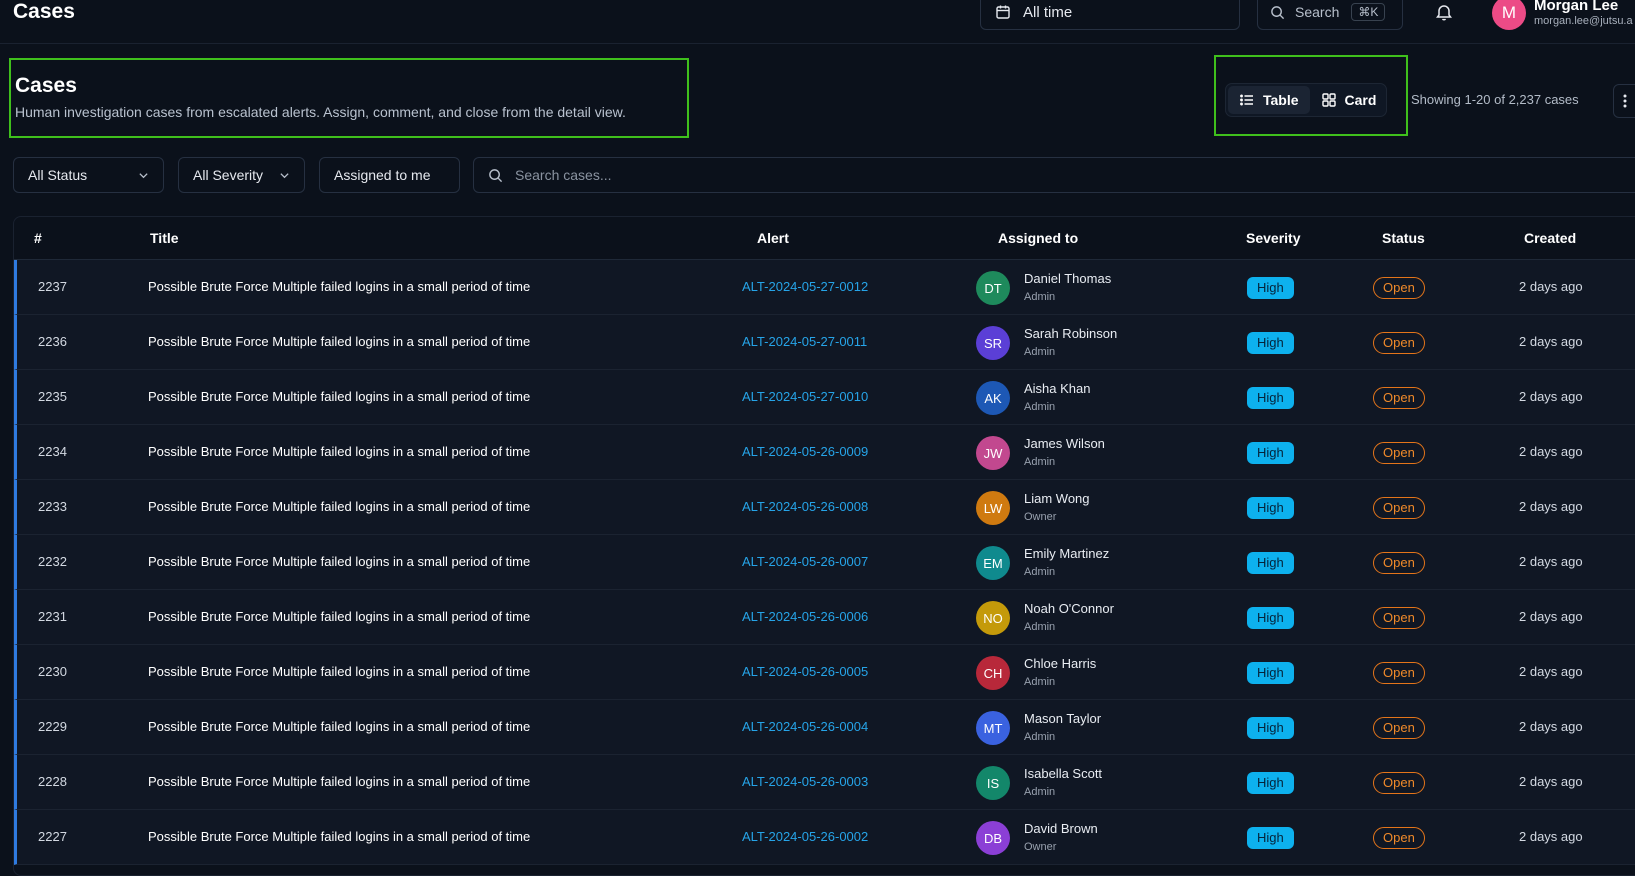  What do you see at coordinates (993, 618) in the screenshot?
I see `assignee-avatar: NO` at bounding box center [993, 618].